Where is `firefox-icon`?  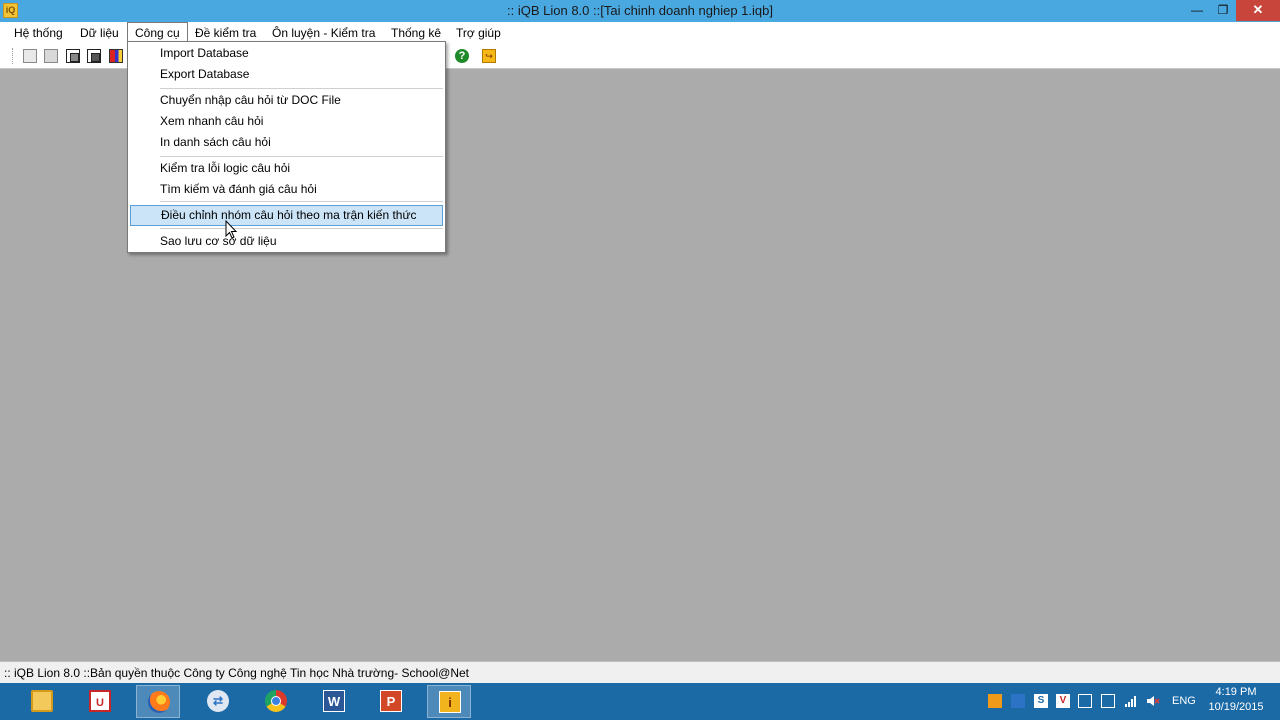 firefox-icon is located at coordinates (159, 702).